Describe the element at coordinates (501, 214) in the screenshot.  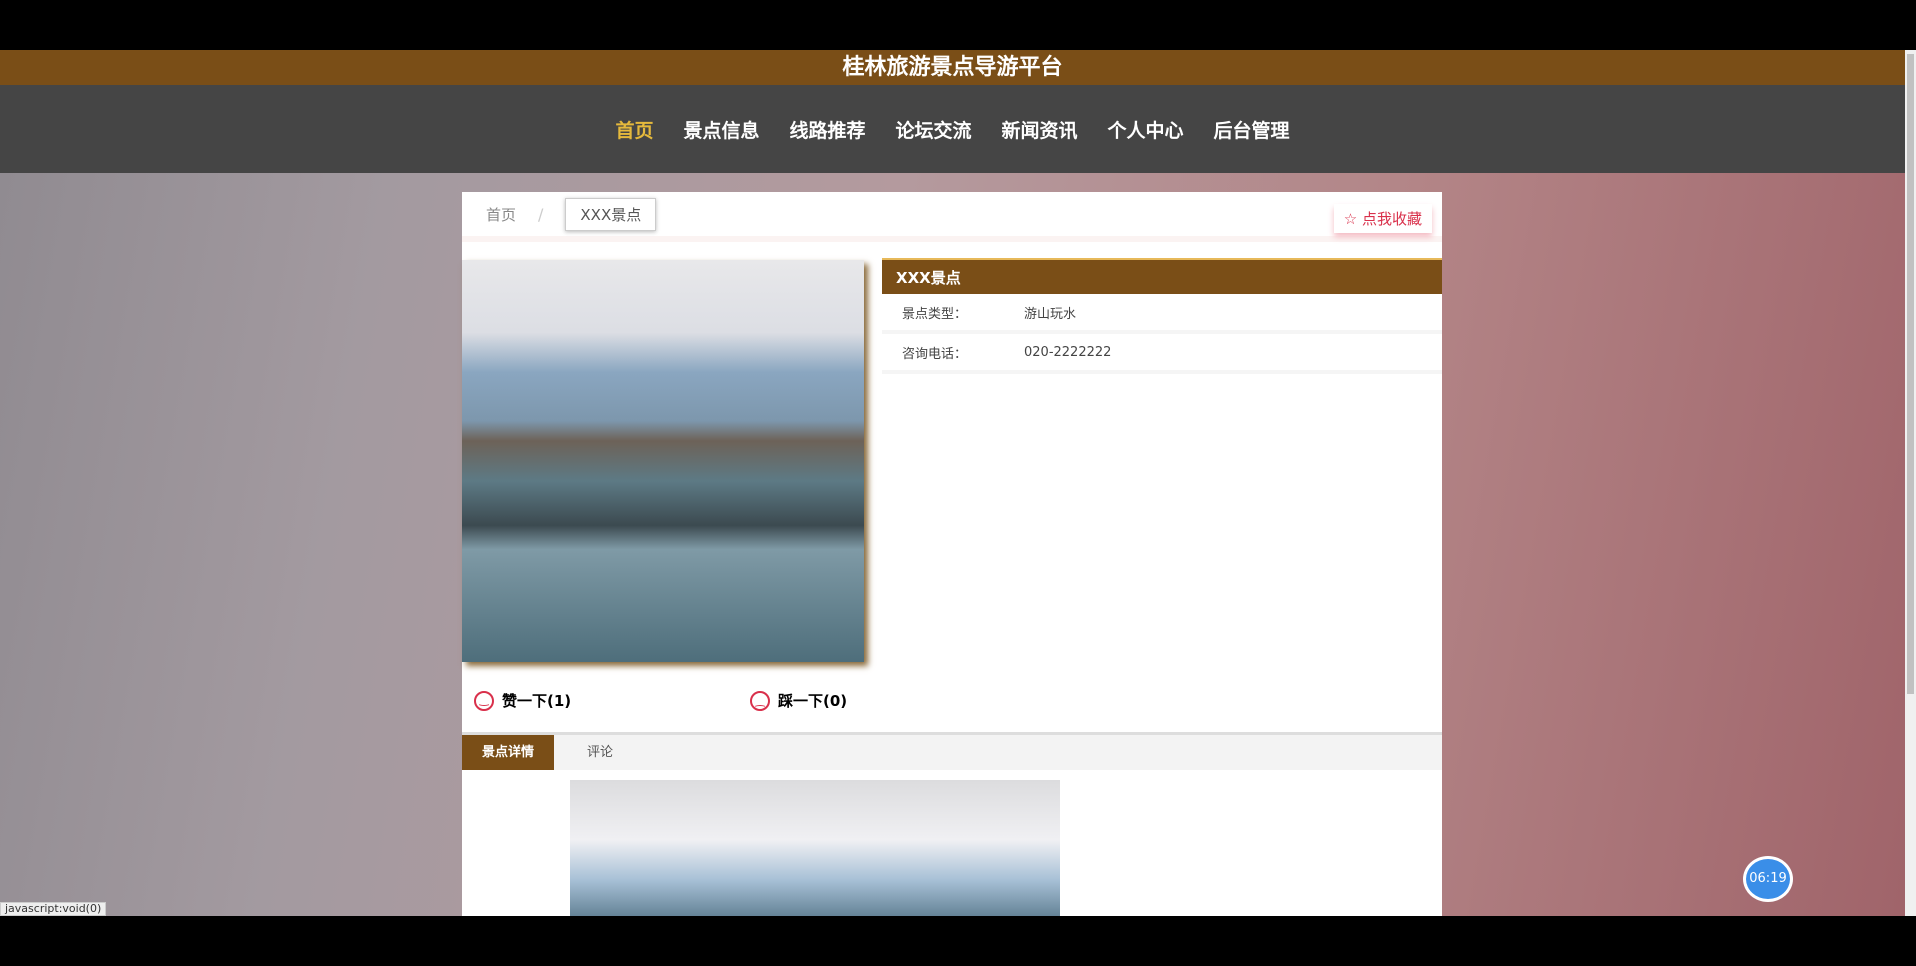
I see `breadcrumb-home: 首页` at that location.